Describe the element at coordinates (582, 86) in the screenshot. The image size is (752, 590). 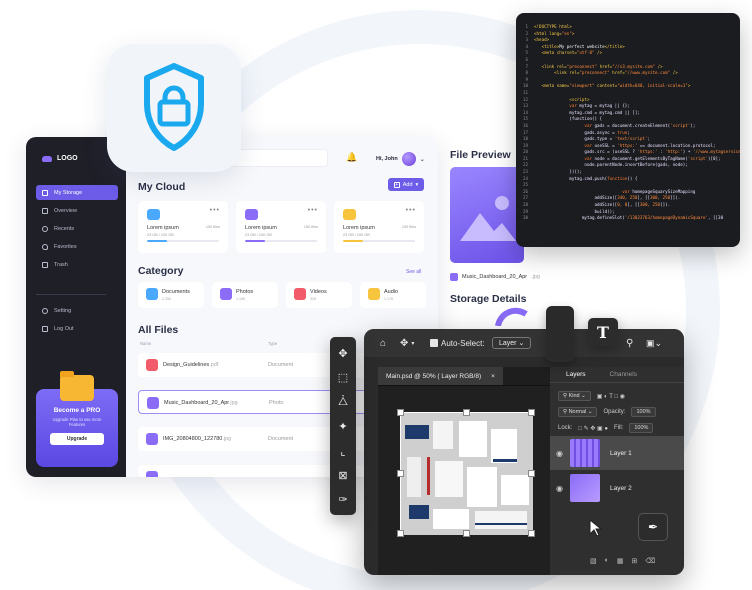
I see `code-token: "viewport"` at that location.